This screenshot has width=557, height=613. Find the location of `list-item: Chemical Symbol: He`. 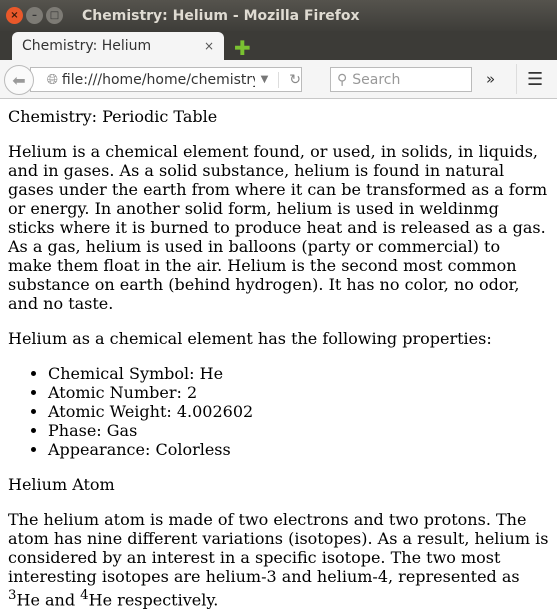

list-item: Chemical Symbol: He is located at coordinates (298, 373).